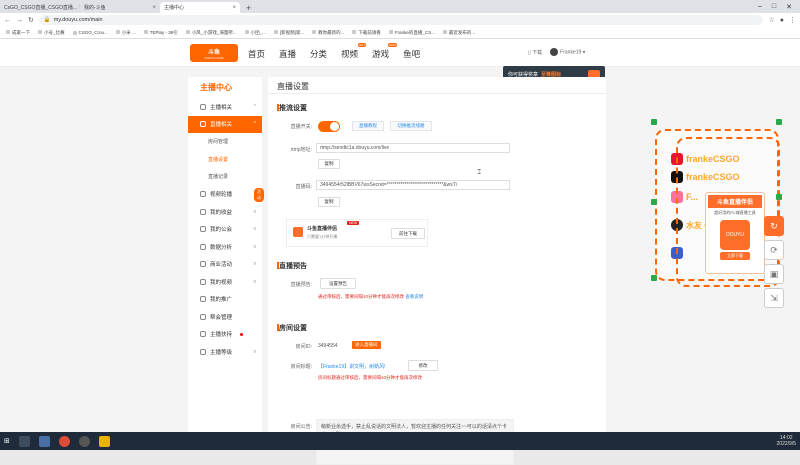  Describe the element at coordinates (782, 20) in the screenshot. I see `profile-icon: ●` at that location.